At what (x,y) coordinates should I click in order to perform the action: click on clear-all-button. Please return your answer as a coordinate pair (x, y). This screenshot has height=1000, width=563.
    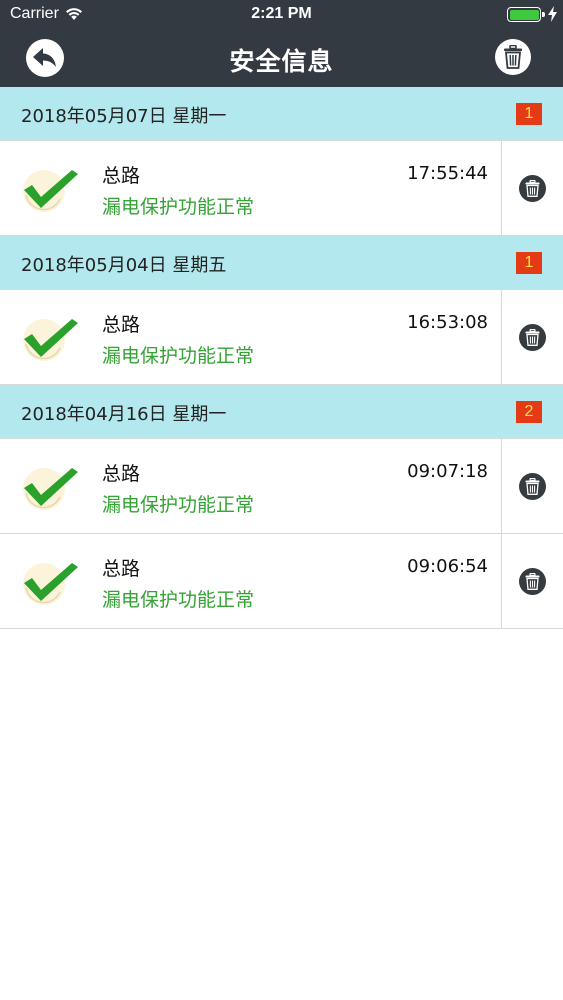
    Looking at the image, I should click on (513, 57).